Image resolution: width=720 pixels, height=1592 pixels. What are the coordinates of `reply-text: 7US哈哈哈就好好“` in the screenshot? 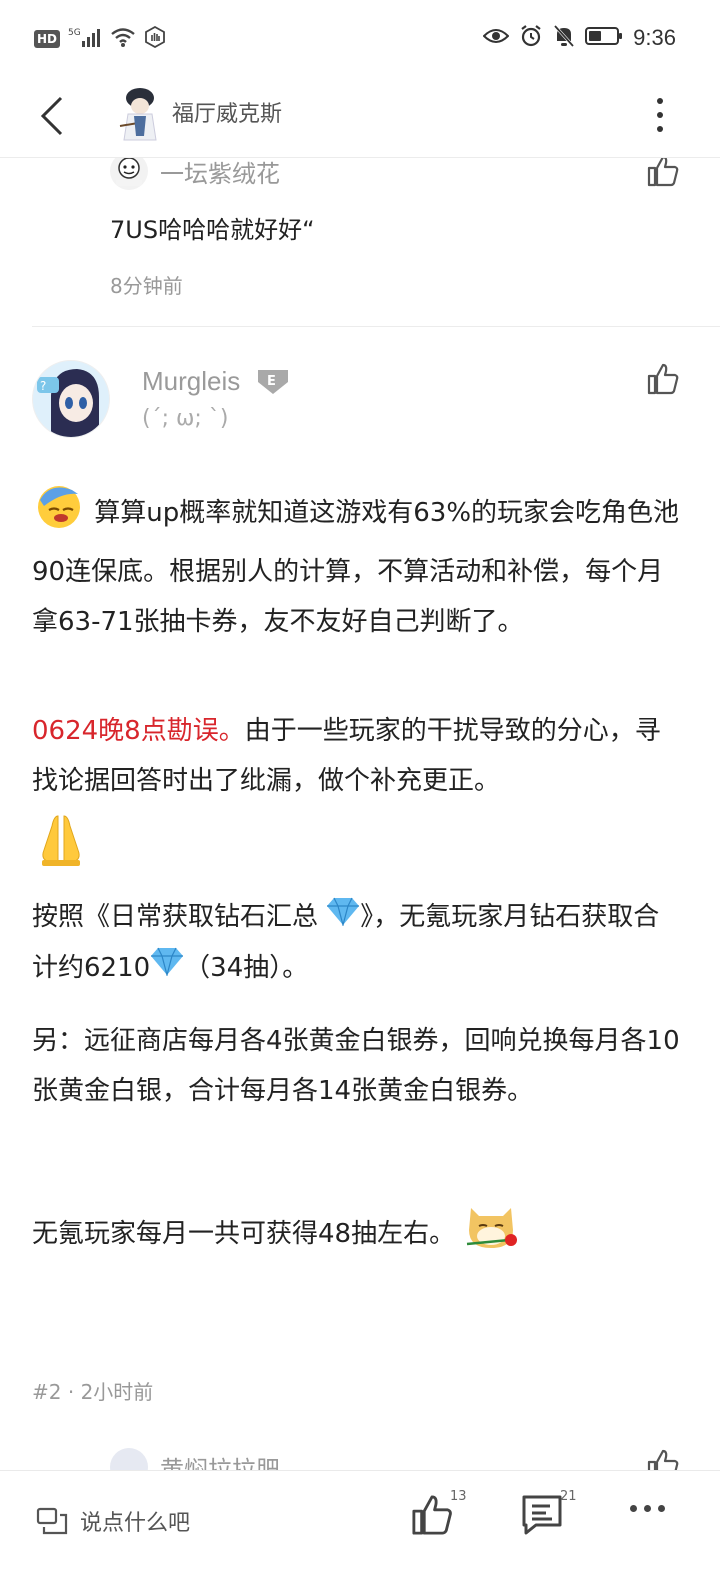 It's located at (212, 230).